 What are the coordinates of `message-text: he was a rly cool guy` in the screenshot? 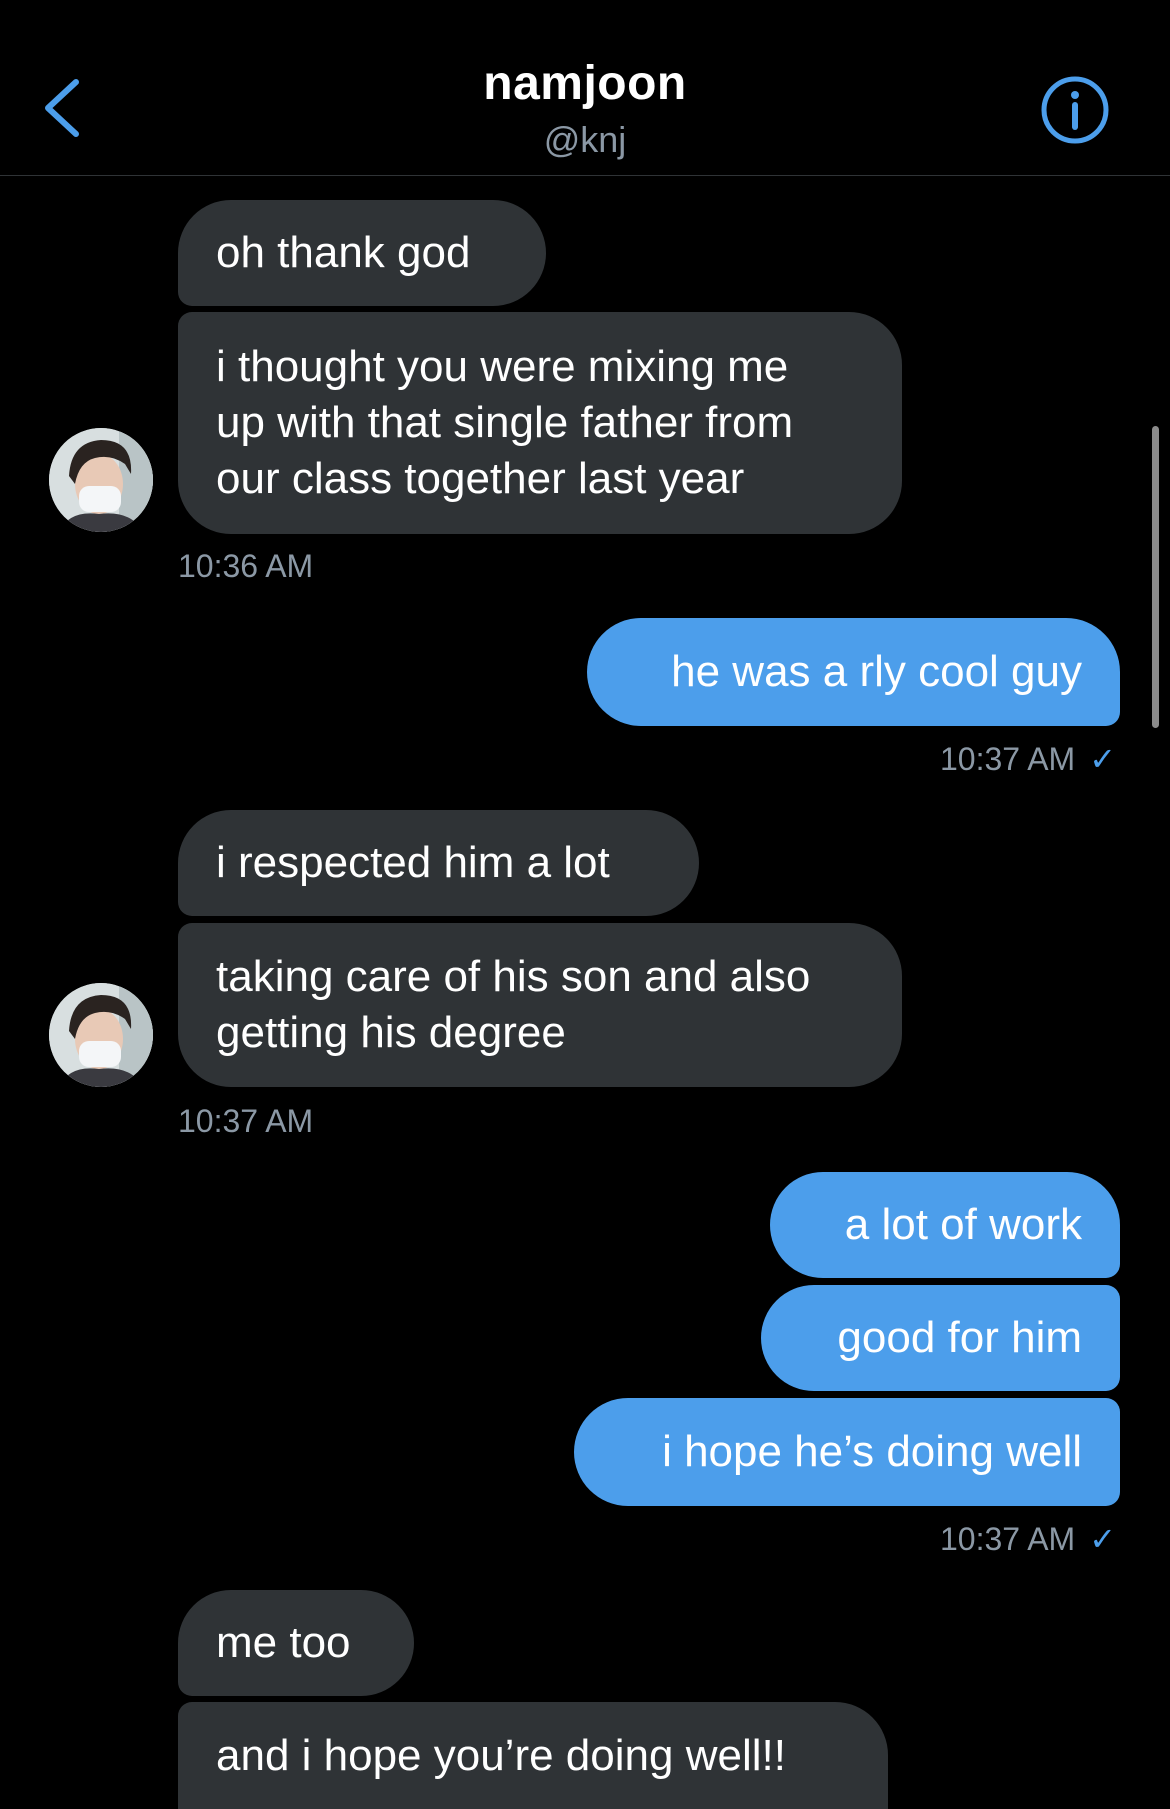 It's located at (876, 671).